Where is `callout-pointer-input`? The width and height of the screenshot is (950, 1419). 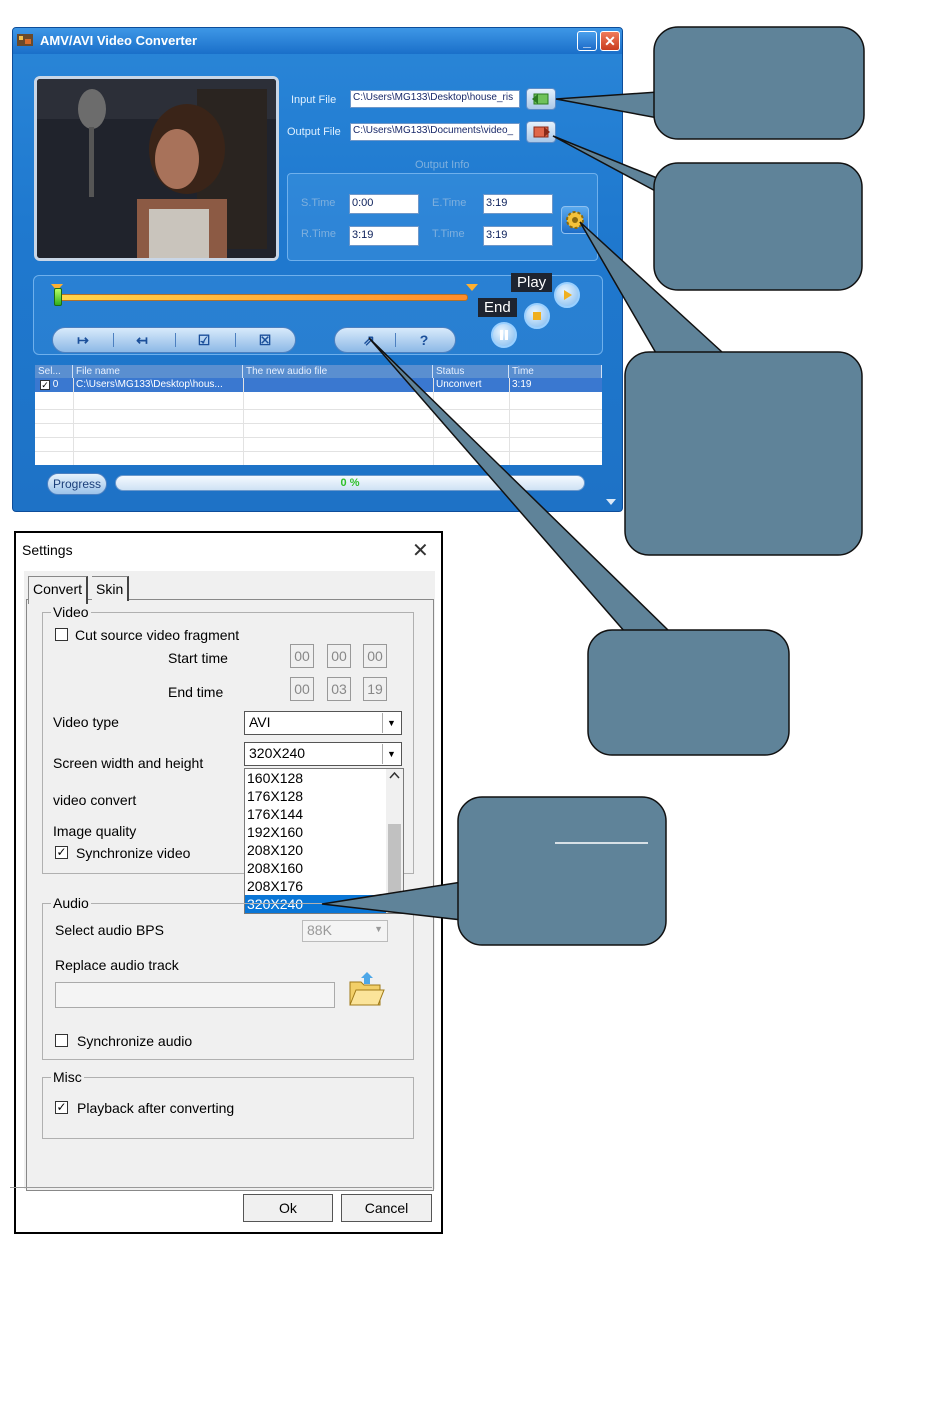
callout-pointer-input is located at coordinates (607, 105).